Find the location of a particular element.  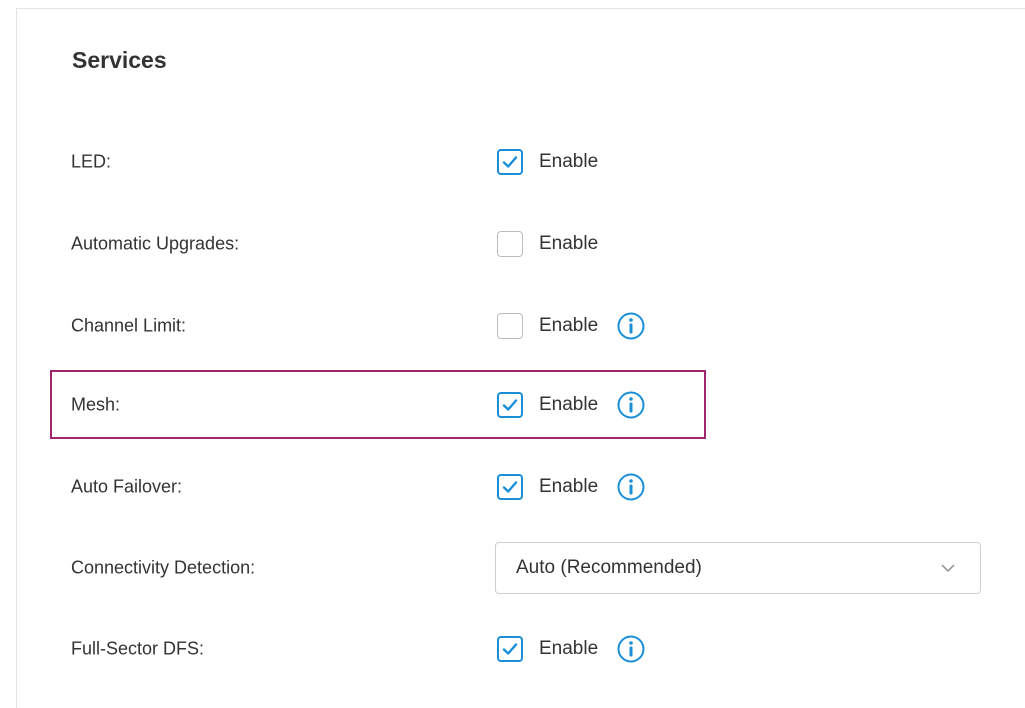

mesh-enable-checkbox is located at coordinates (510, 405).